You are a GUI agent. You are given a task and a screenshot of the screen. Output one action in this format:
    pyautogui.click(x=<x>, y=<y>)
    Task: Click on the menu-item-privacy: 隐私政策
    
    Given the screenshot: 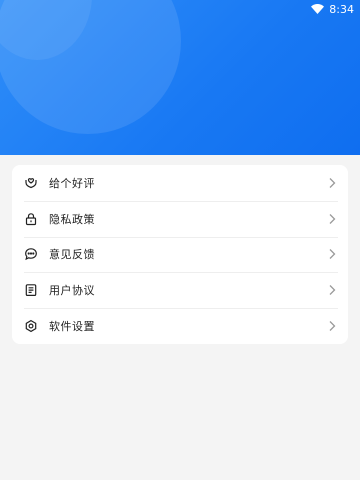 What is the action you would take?
    pyautogui.click(x=180, y=218)
    